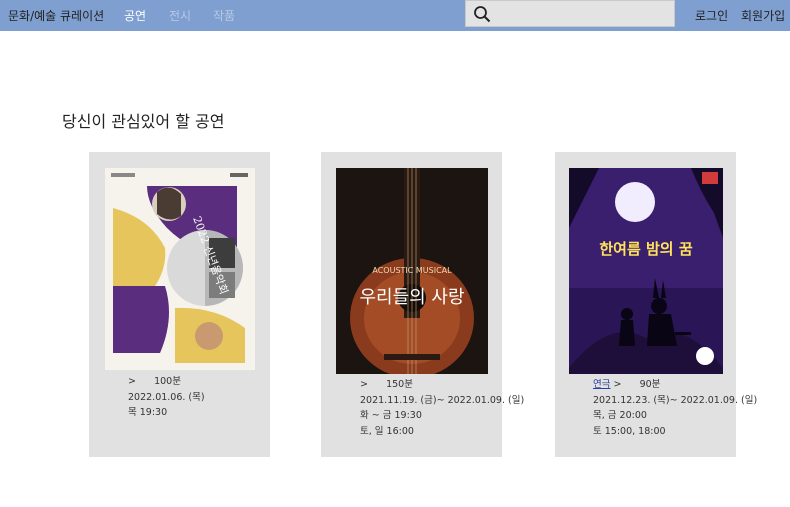 This screenshot has height=507, width=790. I want to click on poster-image: 한여름 밤의 꿈, so click(646, 271).